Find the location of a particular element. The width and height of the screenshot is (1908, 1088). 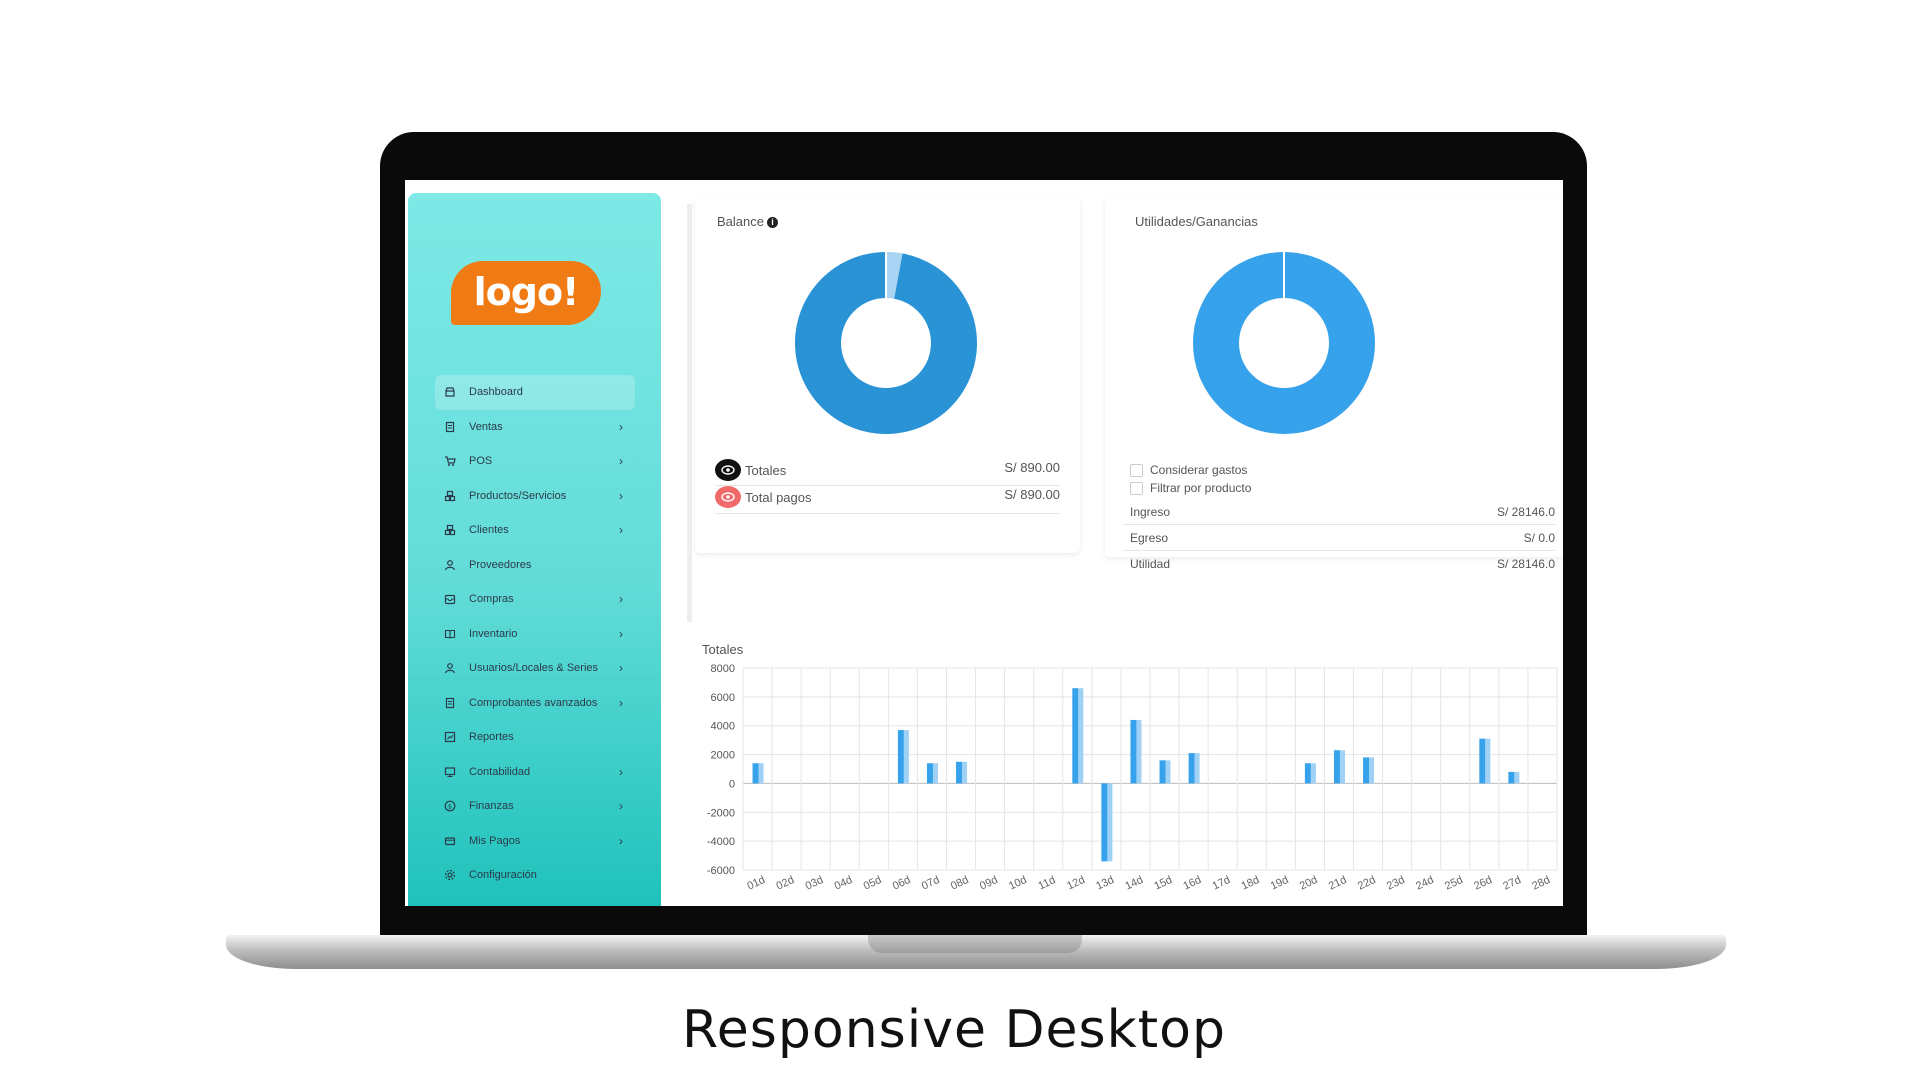

sidebar-item-label: Proveedores is located at coordinates (500, 564).